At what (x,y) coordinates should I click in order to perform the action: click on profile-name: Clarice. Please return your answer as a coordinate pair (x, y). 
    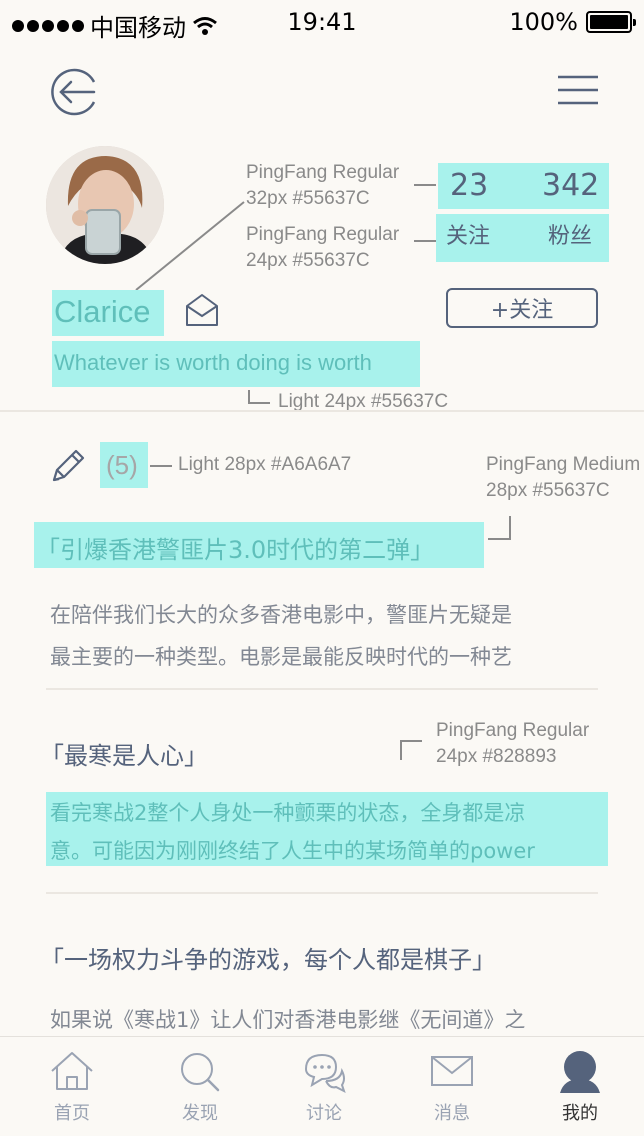
    Looking at the image, I should click on (102, 311).